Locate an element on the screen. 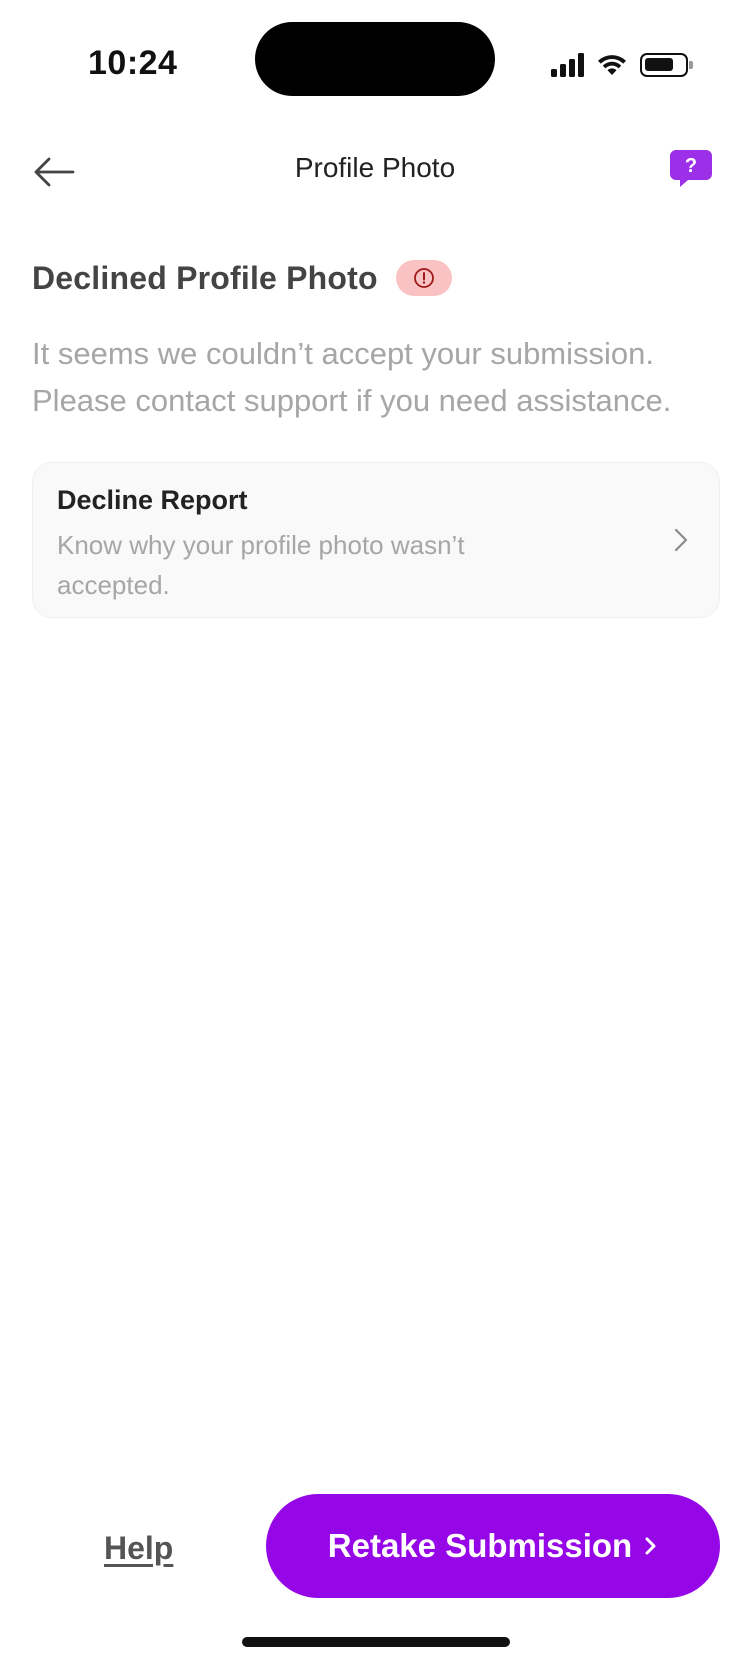  decline-report-title: Decline Report is located at coordinates (152, 500).